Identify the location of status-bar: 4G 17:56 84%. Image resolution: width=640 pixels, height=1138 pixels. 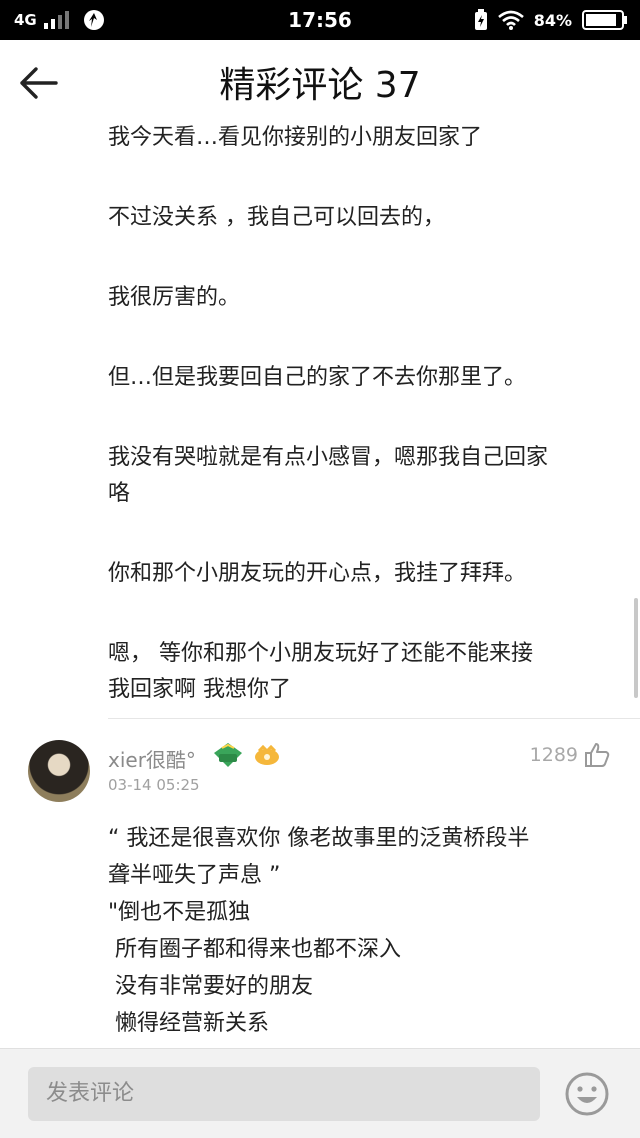
(320, 20).